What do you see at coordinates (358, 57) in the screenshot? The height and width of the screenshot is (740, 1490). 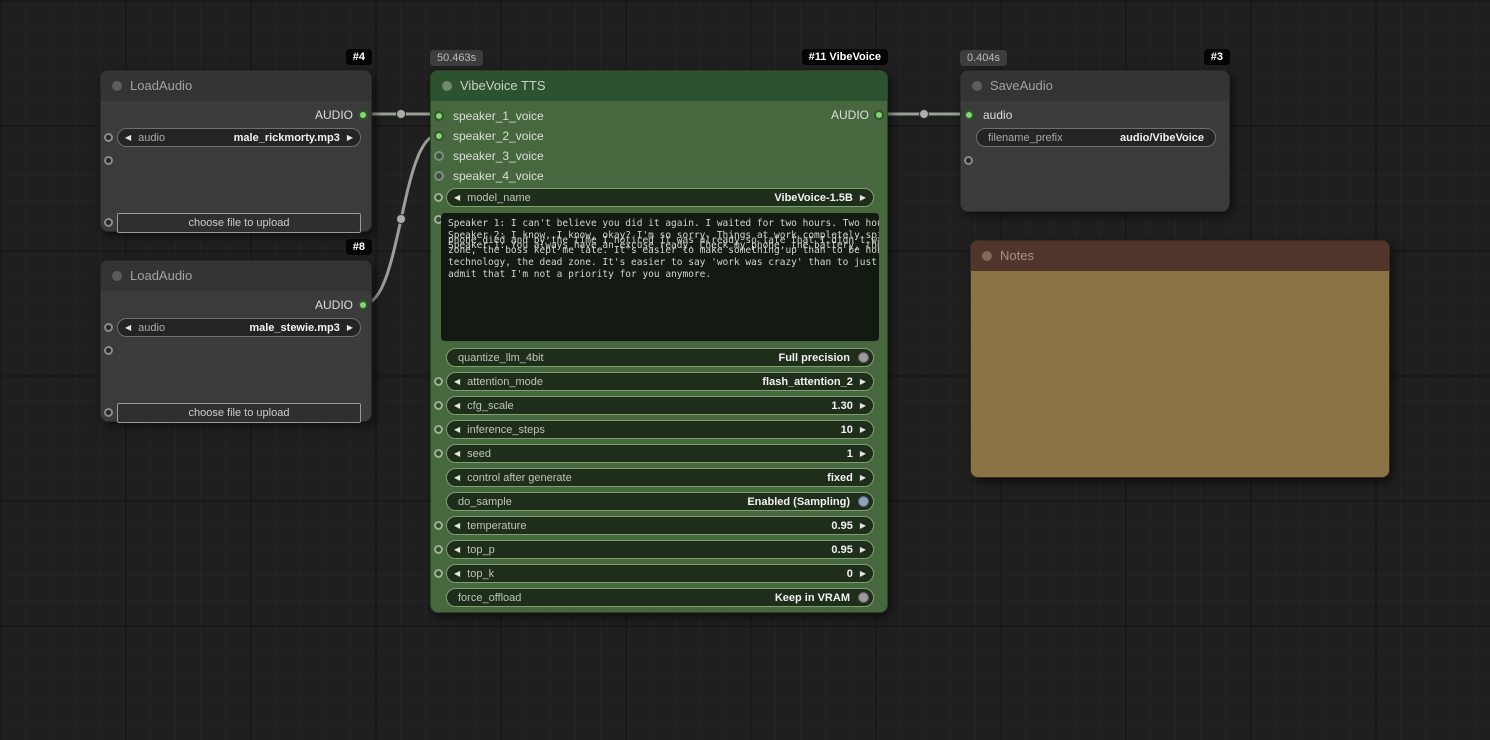 I see `node-id-badge: #4` at bounding box center [358, 57].